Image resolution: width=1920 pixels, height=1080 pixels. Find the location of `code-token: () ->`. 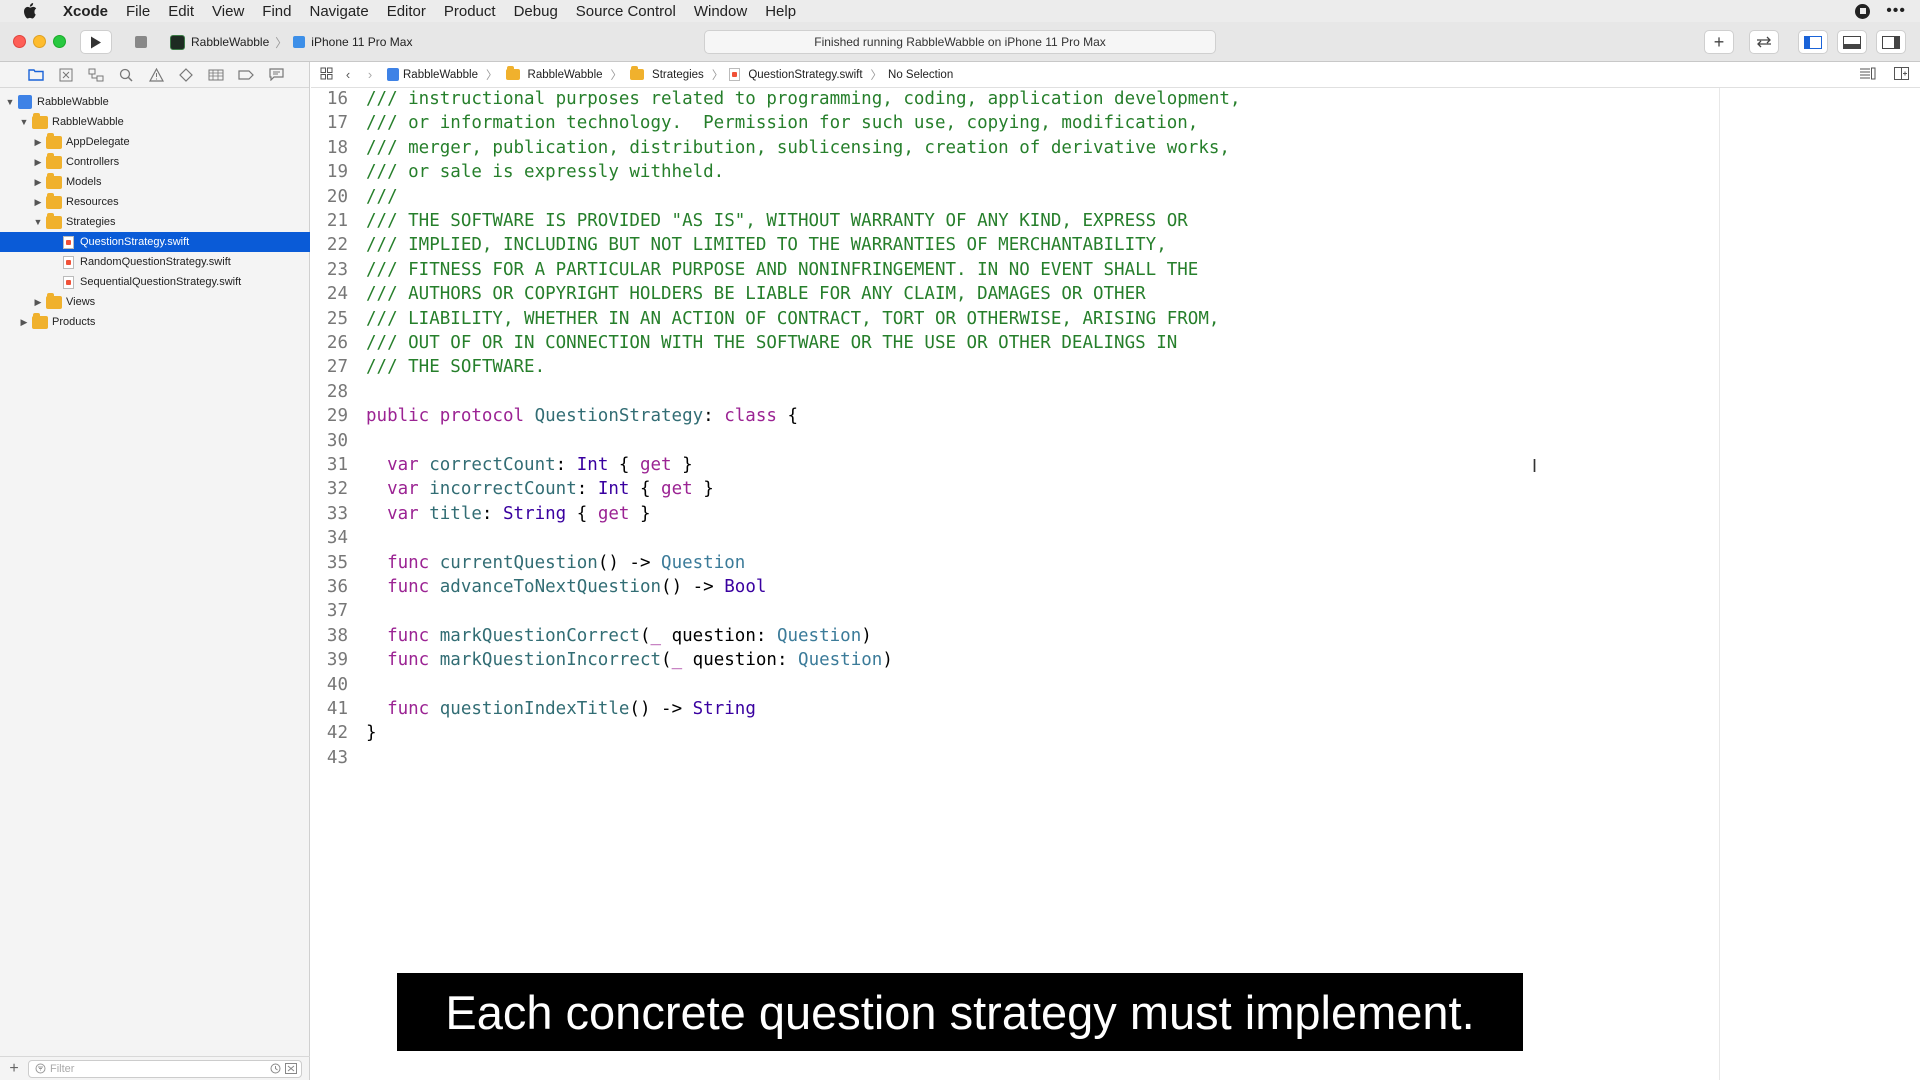

code-token: () -> is located at coordinates (693, 587).